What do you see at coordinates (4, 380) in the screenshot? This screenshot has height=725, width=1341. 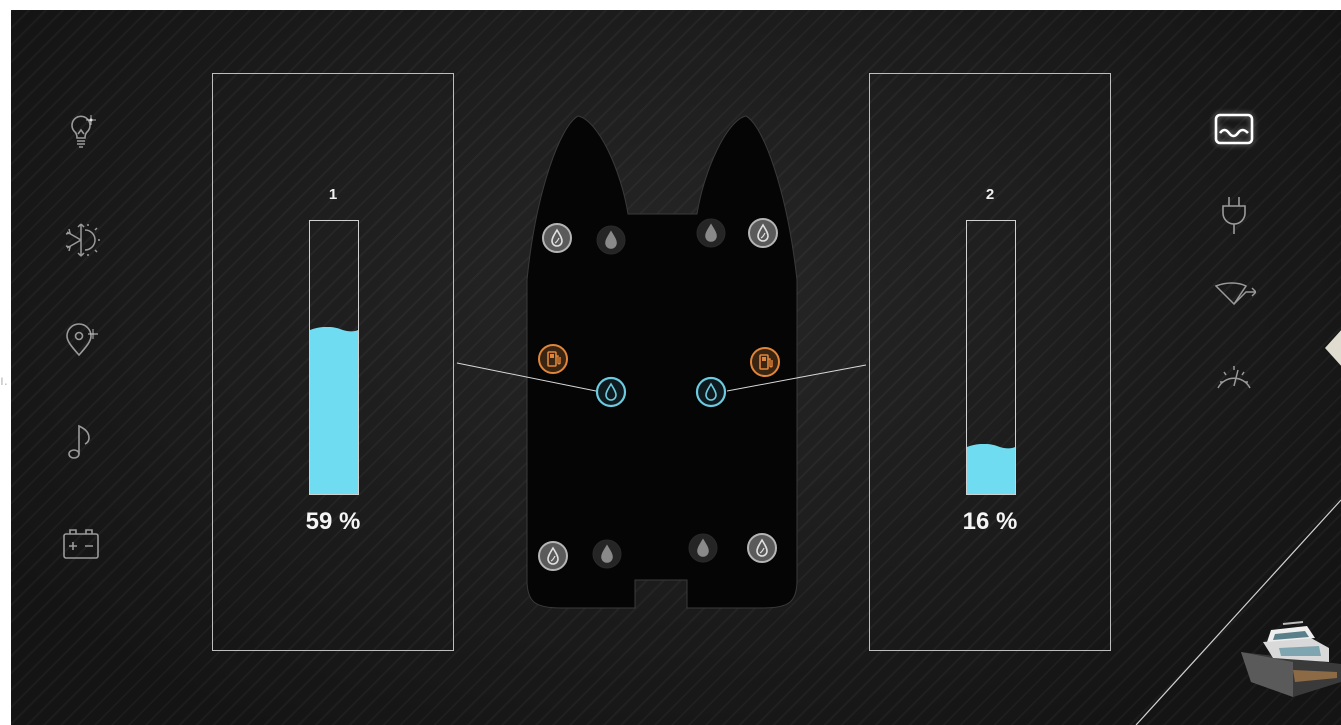 I see `edge-text: ı.` at bounding box center [4, 380].